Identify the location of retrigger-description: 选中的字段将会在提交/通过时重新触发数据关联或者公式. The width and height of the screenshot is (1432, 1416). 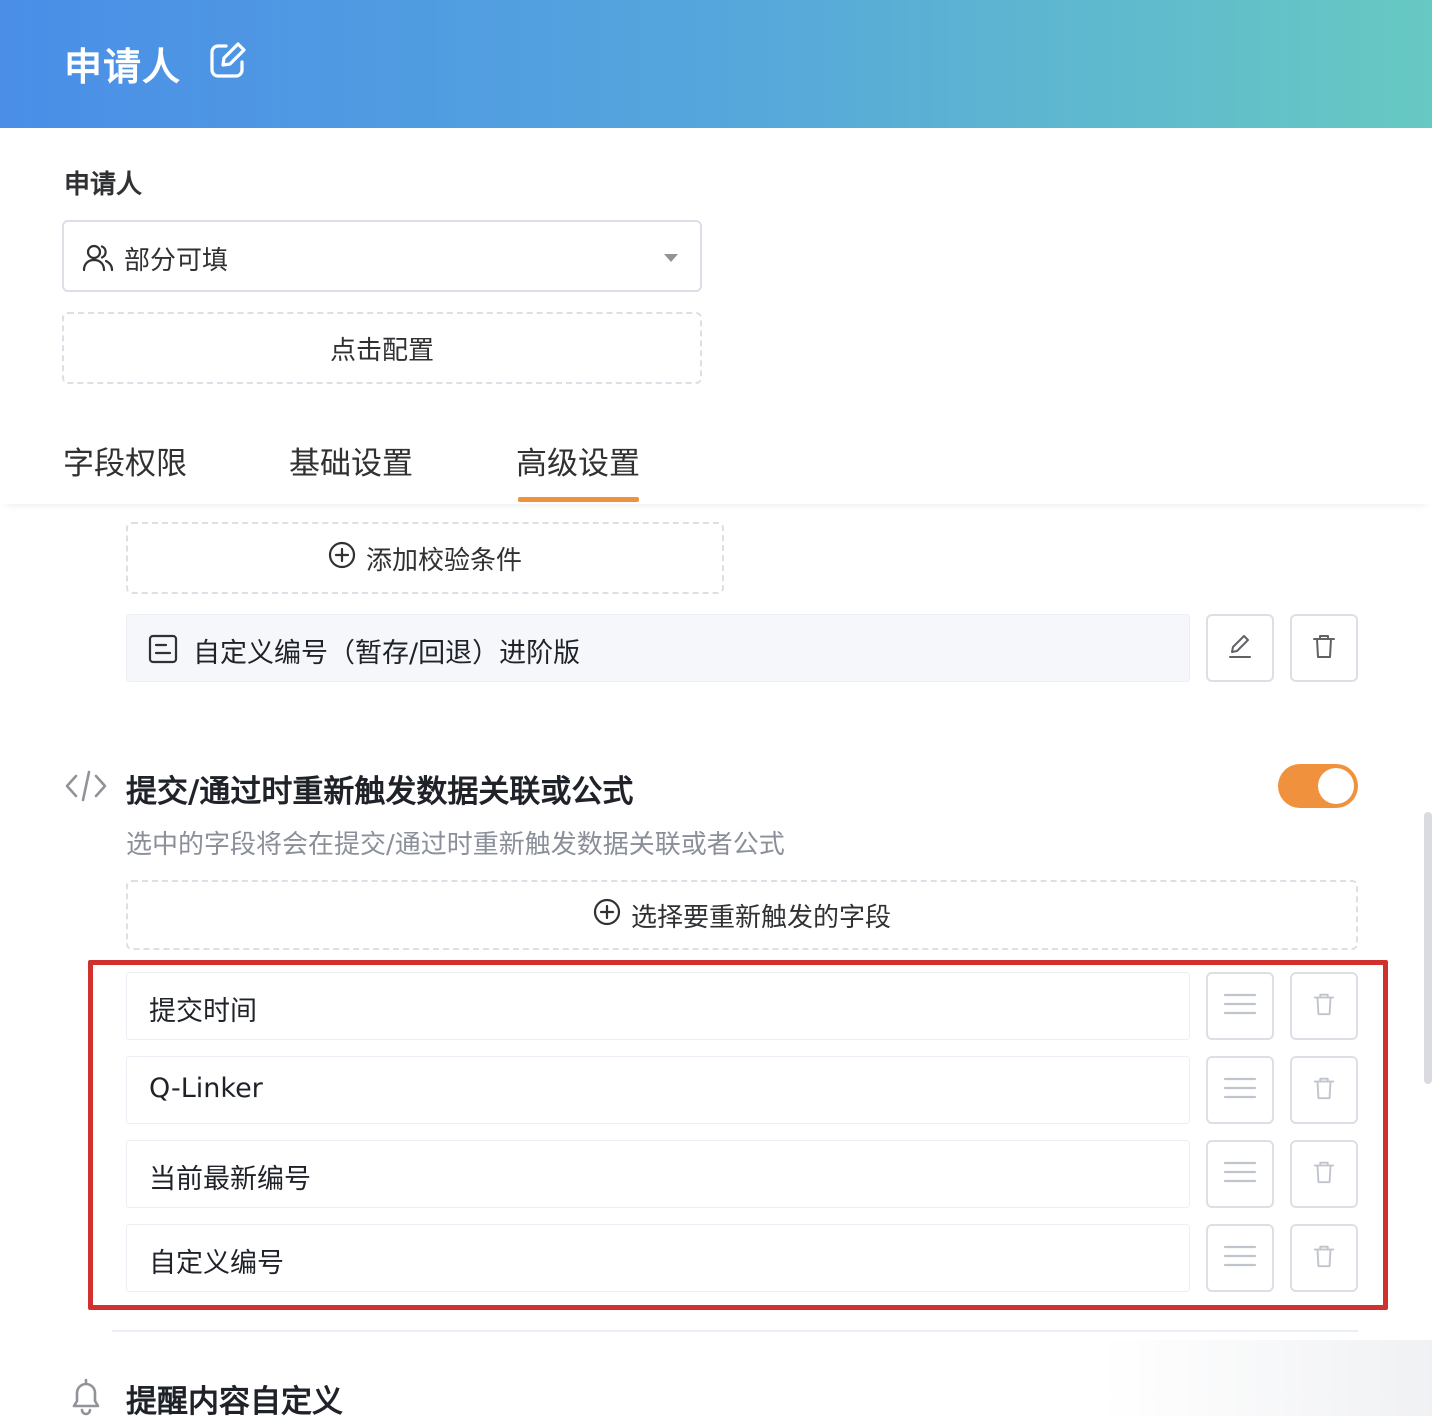
(455, 845).